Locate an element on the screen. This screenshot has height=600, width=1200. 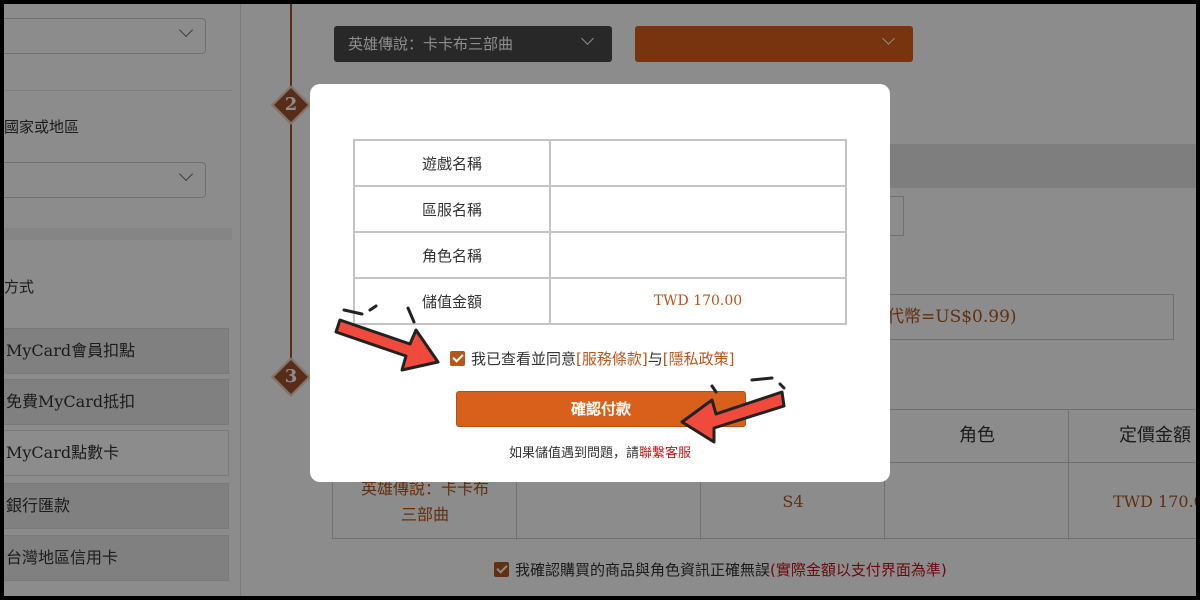
row-label: 遊戲名稱 is located at coordinates (452, 163).